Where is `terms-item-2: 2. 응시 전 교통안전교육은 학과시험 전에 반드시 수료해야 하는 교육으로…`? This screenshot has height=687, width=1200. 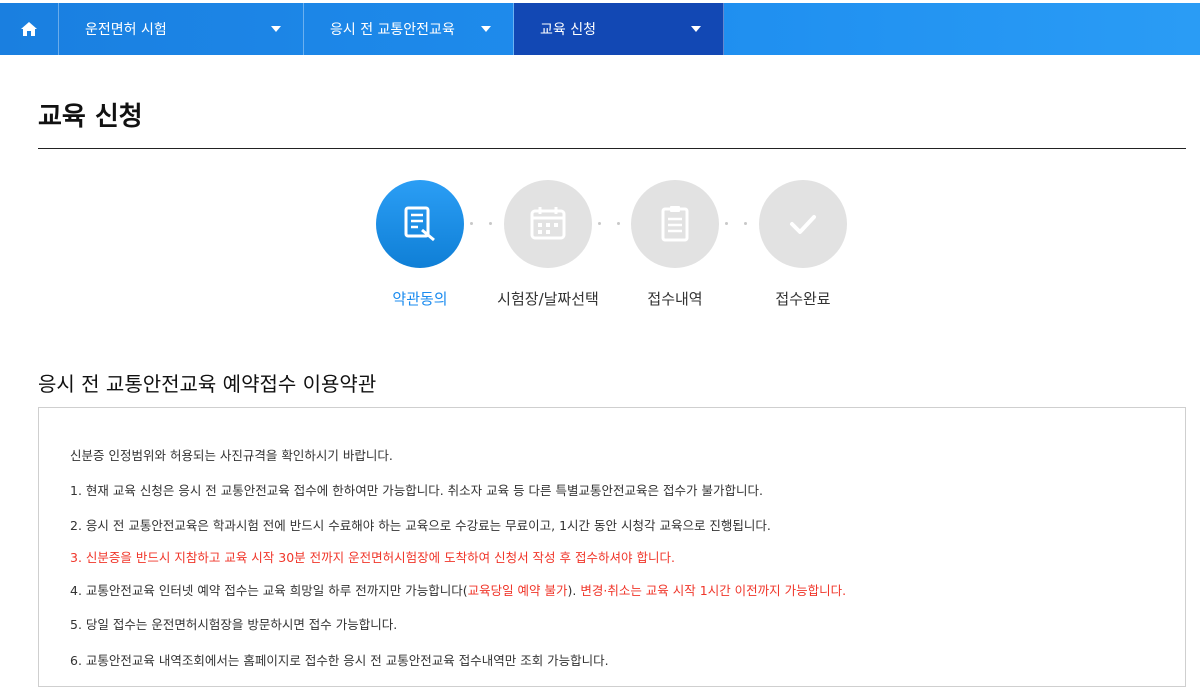
terms-item-2: 2. 응시 전 교통안전교육은 학과시험 전에 반드시 수료해야 하는 교육으로… is located at coordinates (420, 525).